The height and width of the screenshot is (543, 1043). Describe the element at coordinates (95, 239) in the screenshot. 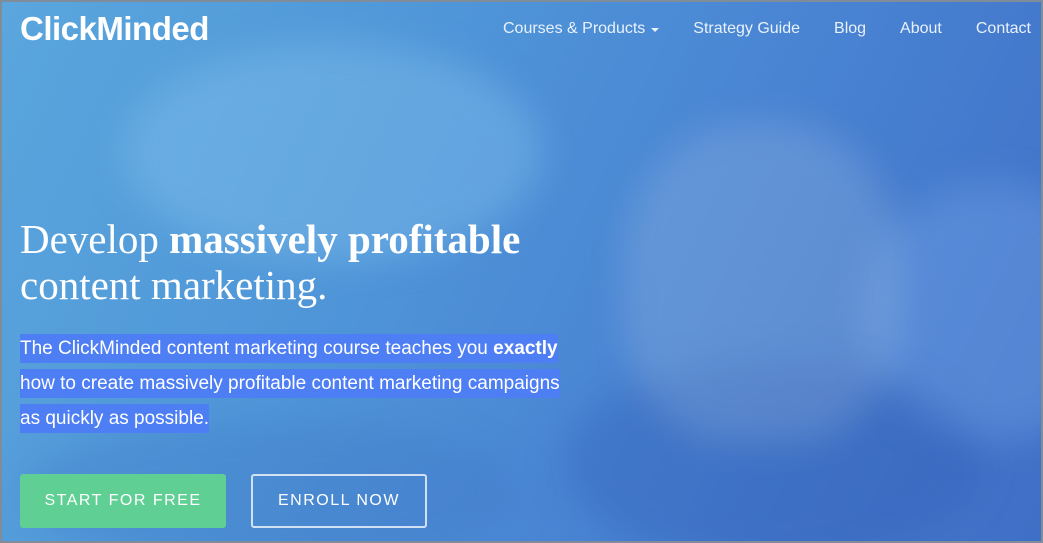

I see `headline-text: Develop` at that location.